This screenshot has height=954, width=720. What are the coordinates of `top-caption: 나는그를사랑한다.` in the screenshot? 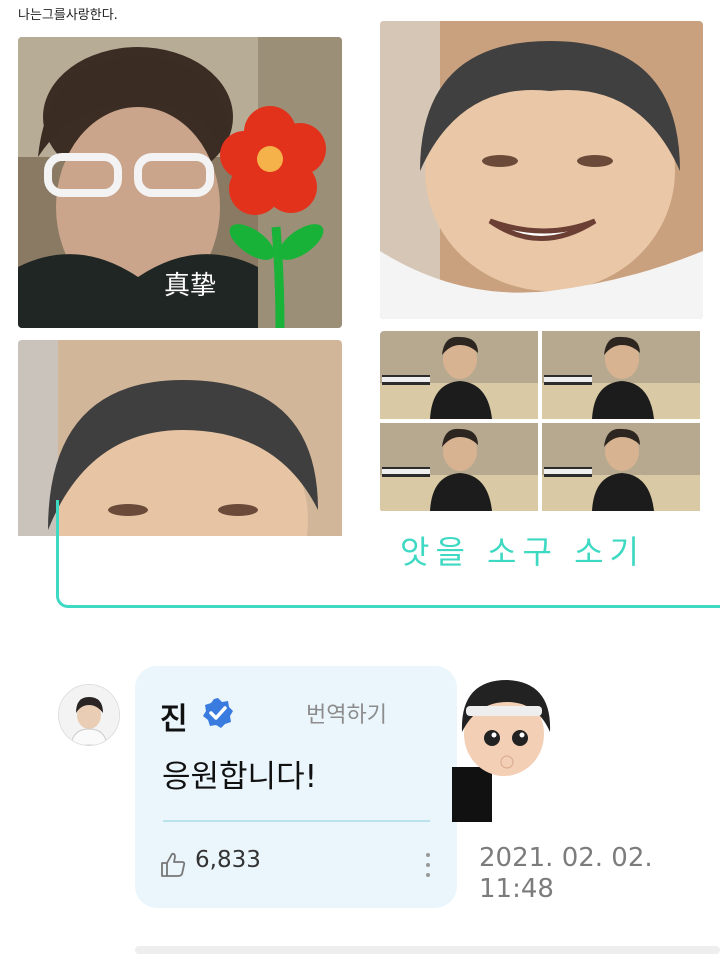 It's located at (68, 15).